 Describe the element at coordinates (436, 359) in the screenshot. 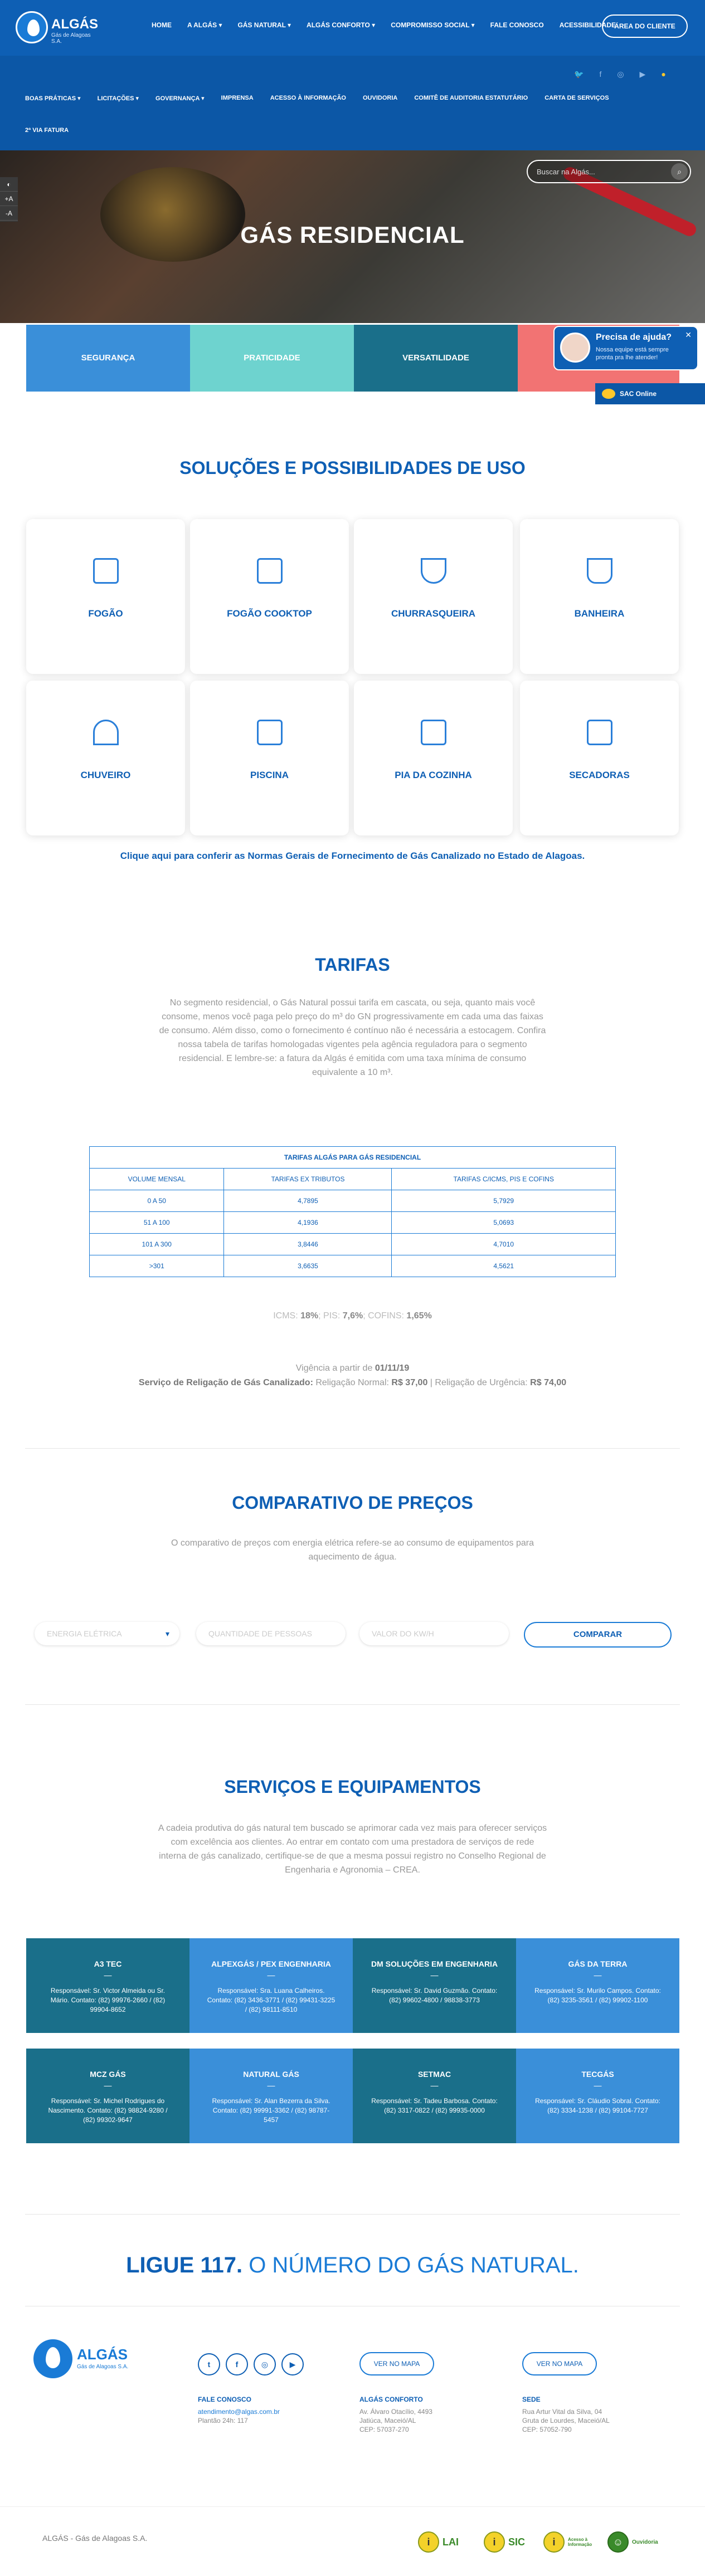

I see `feature-versatilidade: VERSATILIDADE` at that location.